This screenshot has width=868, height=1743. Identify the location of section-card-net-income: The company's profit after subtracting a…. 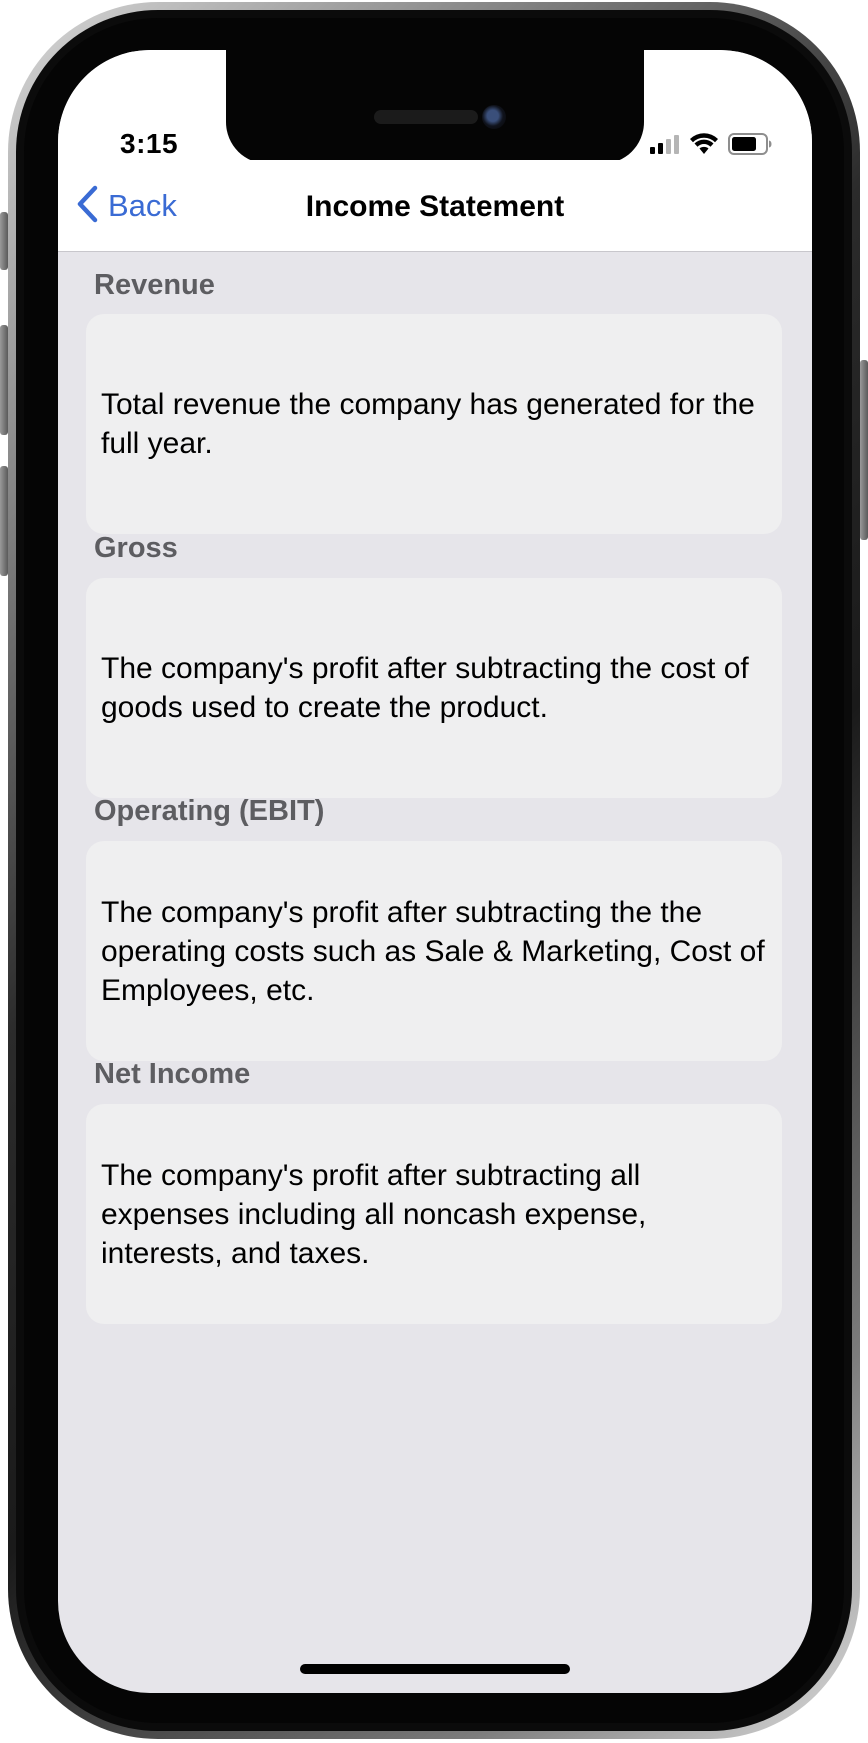
(434, 1214).